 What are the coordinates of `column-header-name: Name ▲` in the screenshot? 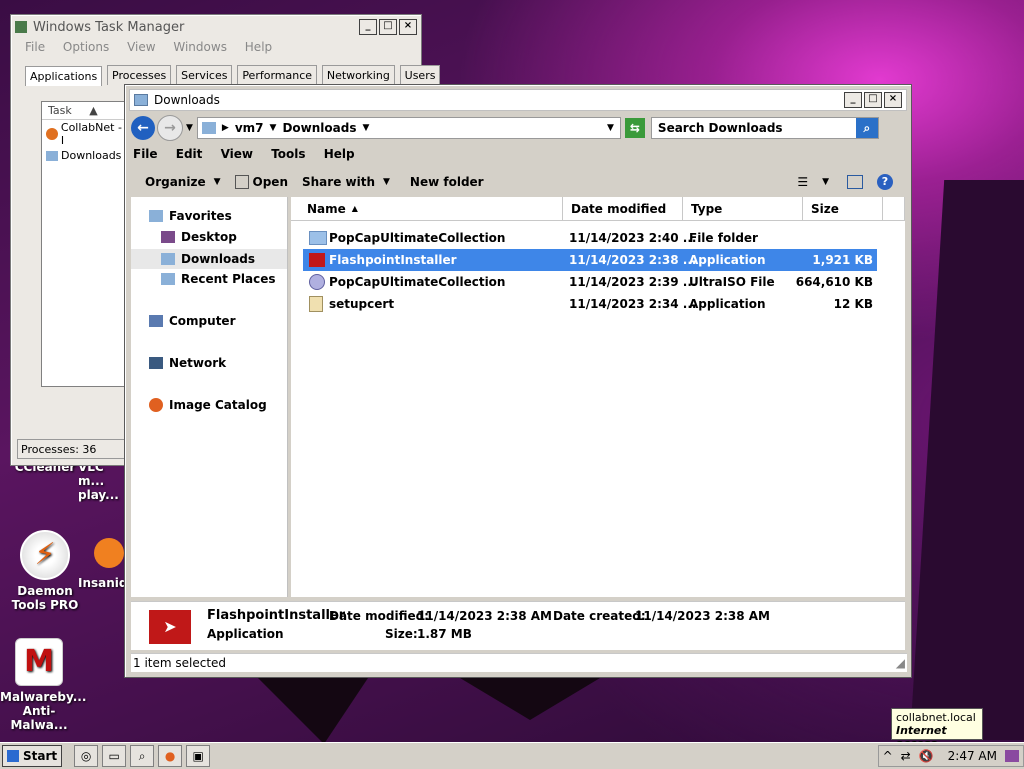 It's located at (427, 209).